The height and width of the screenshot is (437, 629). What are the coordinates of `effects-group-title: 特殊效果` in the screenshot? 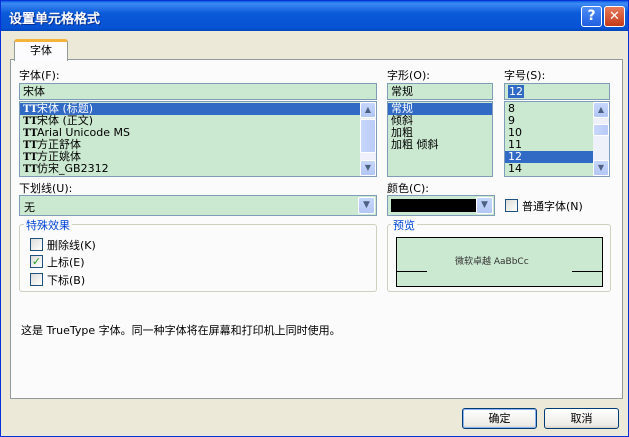 It's located at (48, 225).